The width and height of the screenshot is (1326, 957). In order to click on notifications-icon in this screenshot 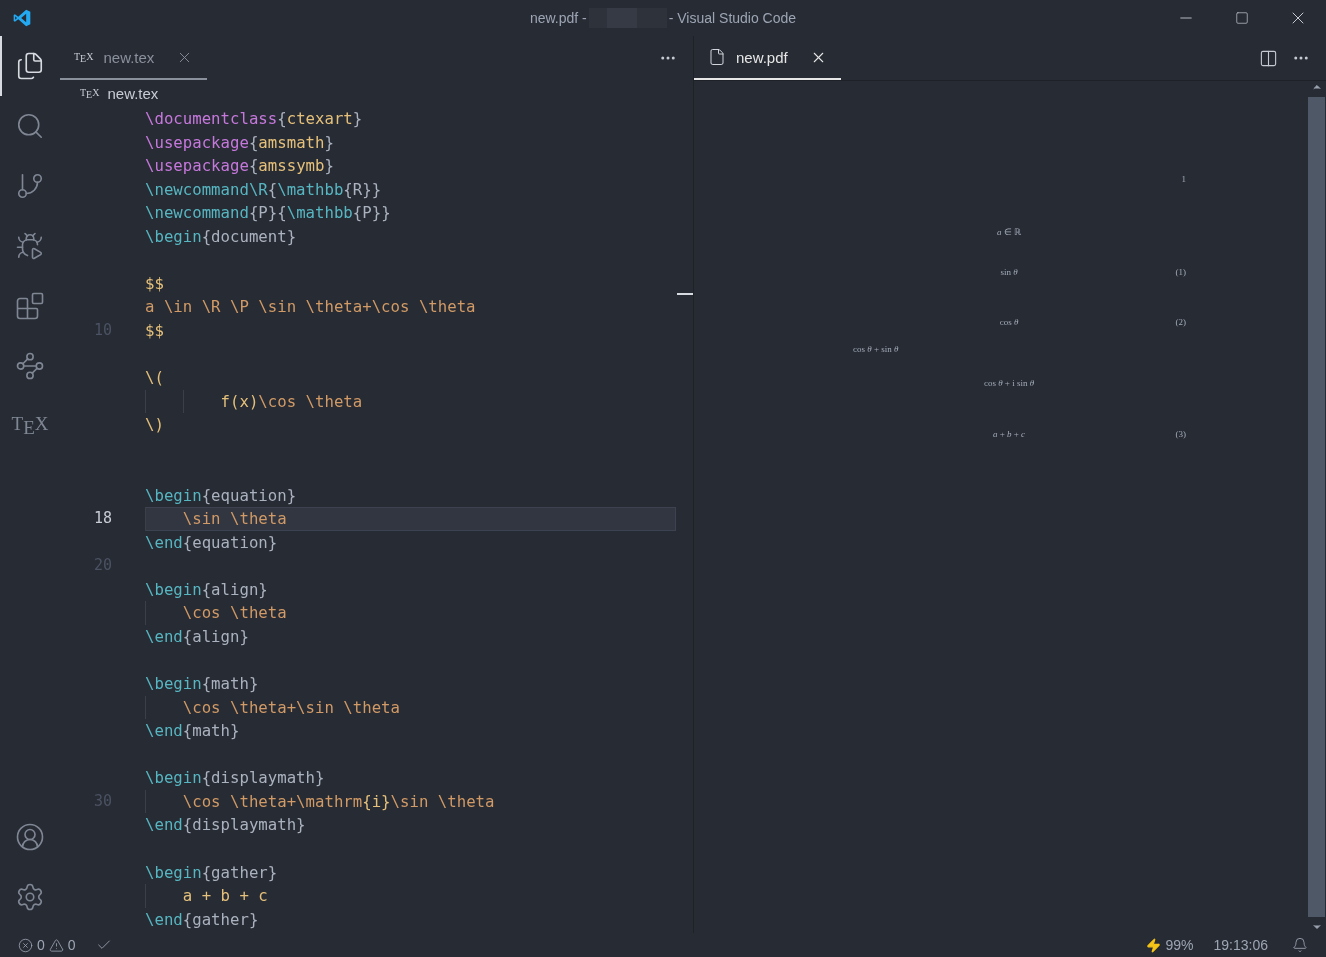, I will do `click(1300, 945)`.